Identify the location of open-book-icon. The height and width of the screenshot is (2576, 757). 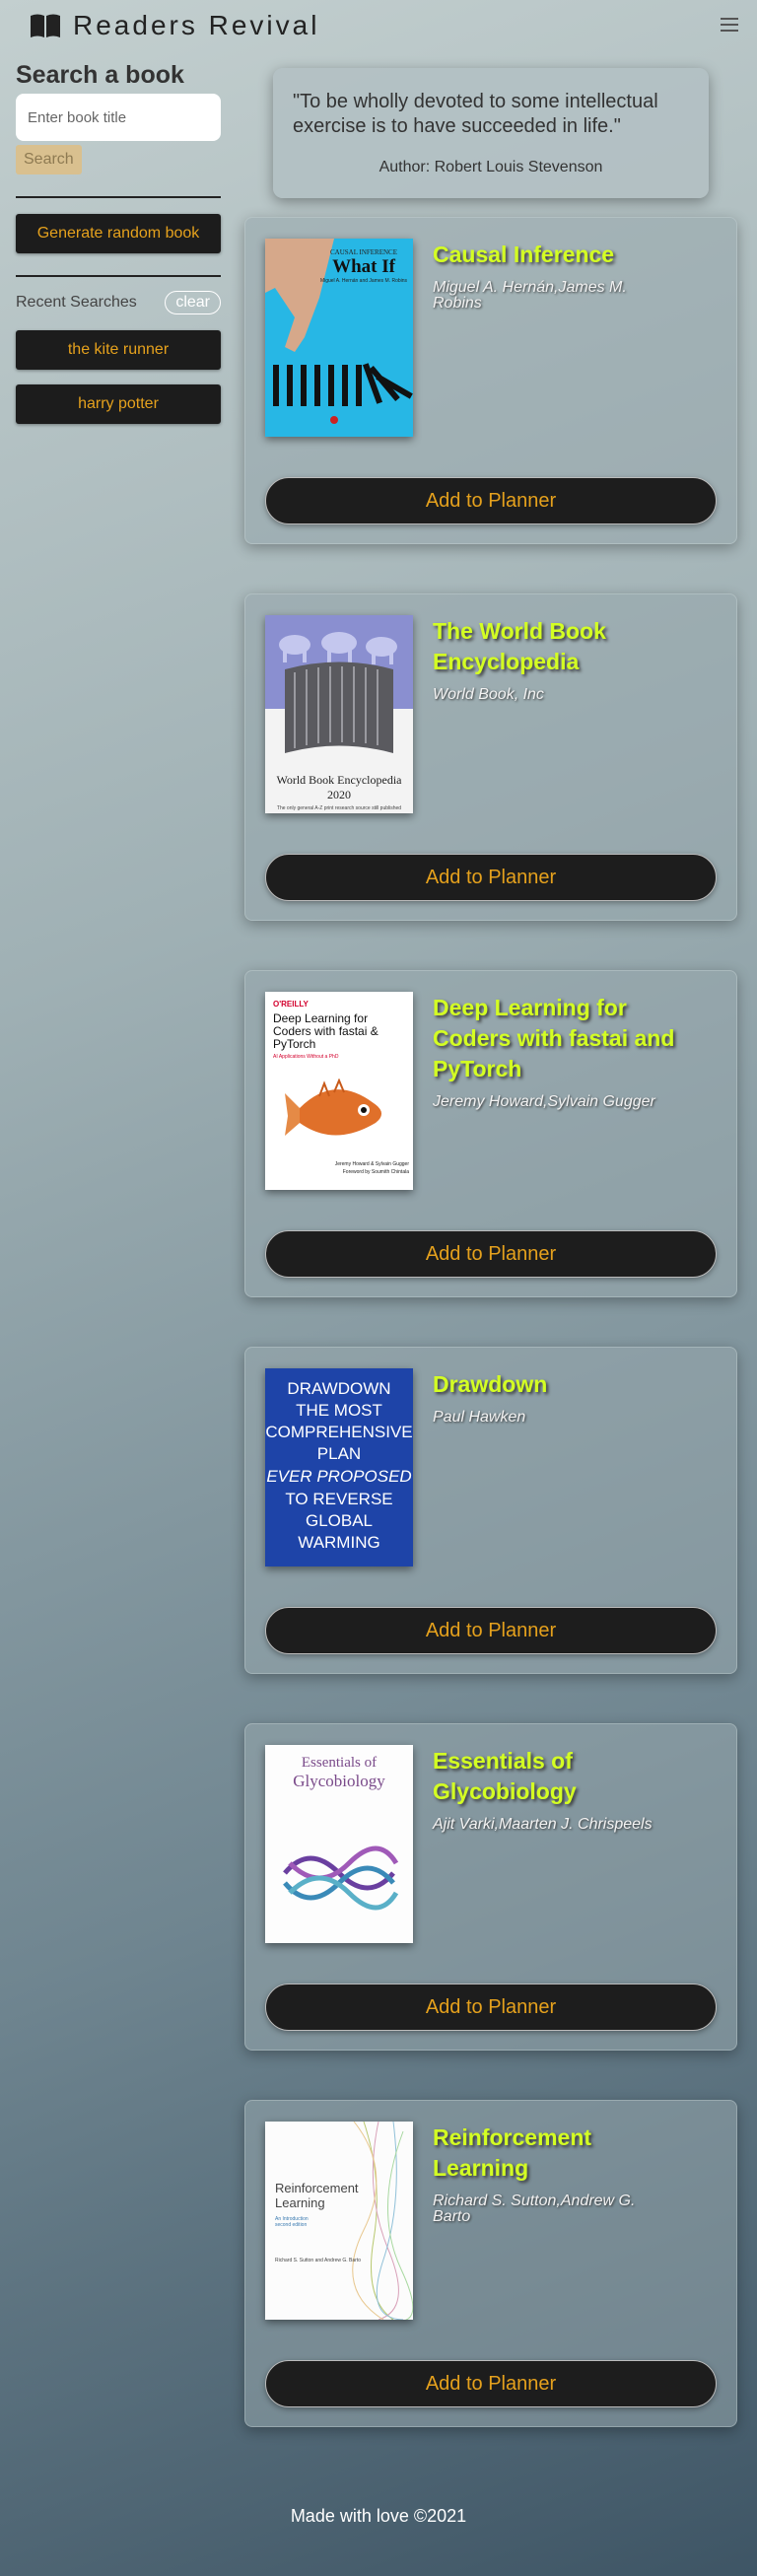
(45, 26).